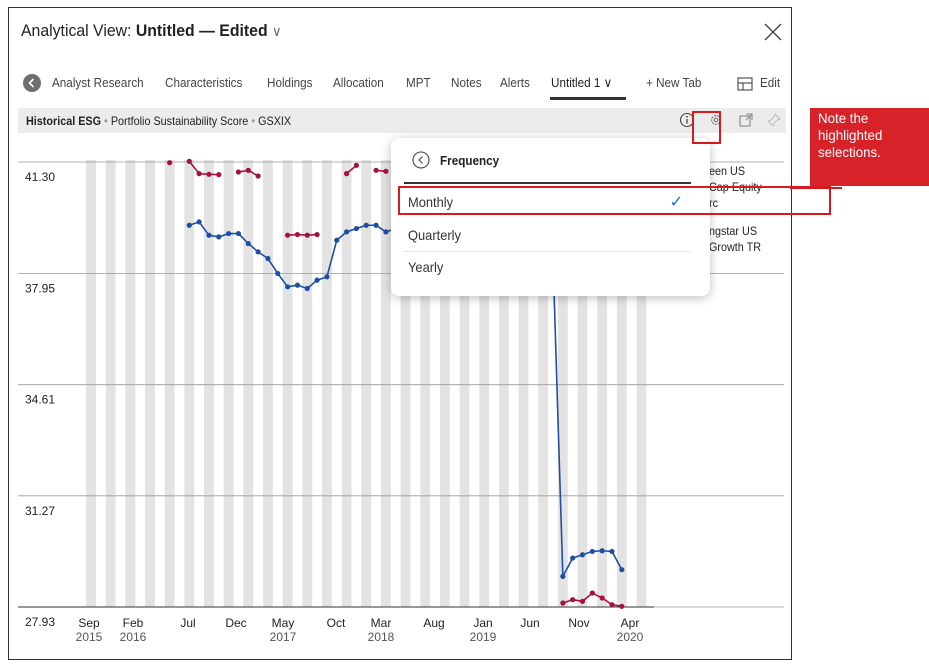 The image size is (929, 664). What do you see at coordinates (283, 637) in the screenshot?
I see `x-tick-year: 2017` at bounding box center [283, 637].